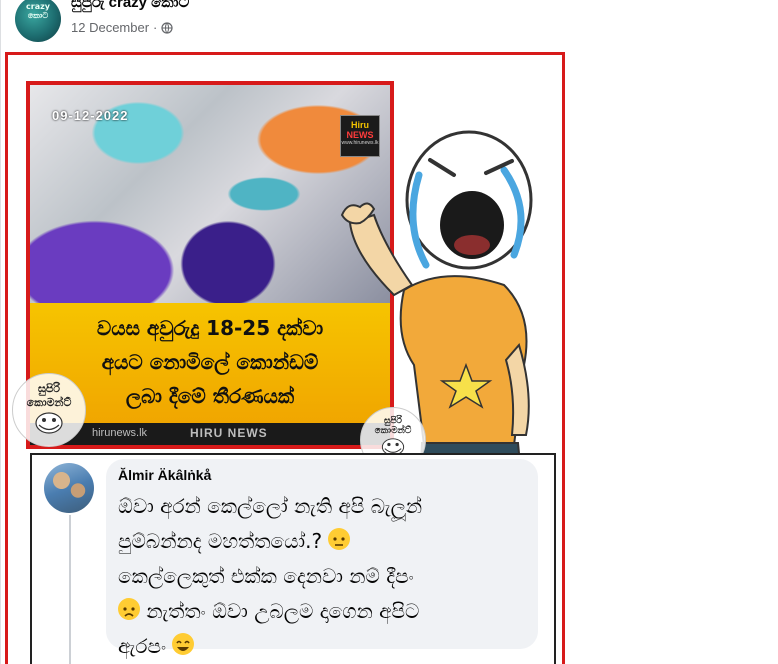 The width and height of the screenshot is (778, 664). Describe the element at coordinates (165, 475) in the screenshot. I see `comment-author: Ălmir Äkâlṅkå` at that location.